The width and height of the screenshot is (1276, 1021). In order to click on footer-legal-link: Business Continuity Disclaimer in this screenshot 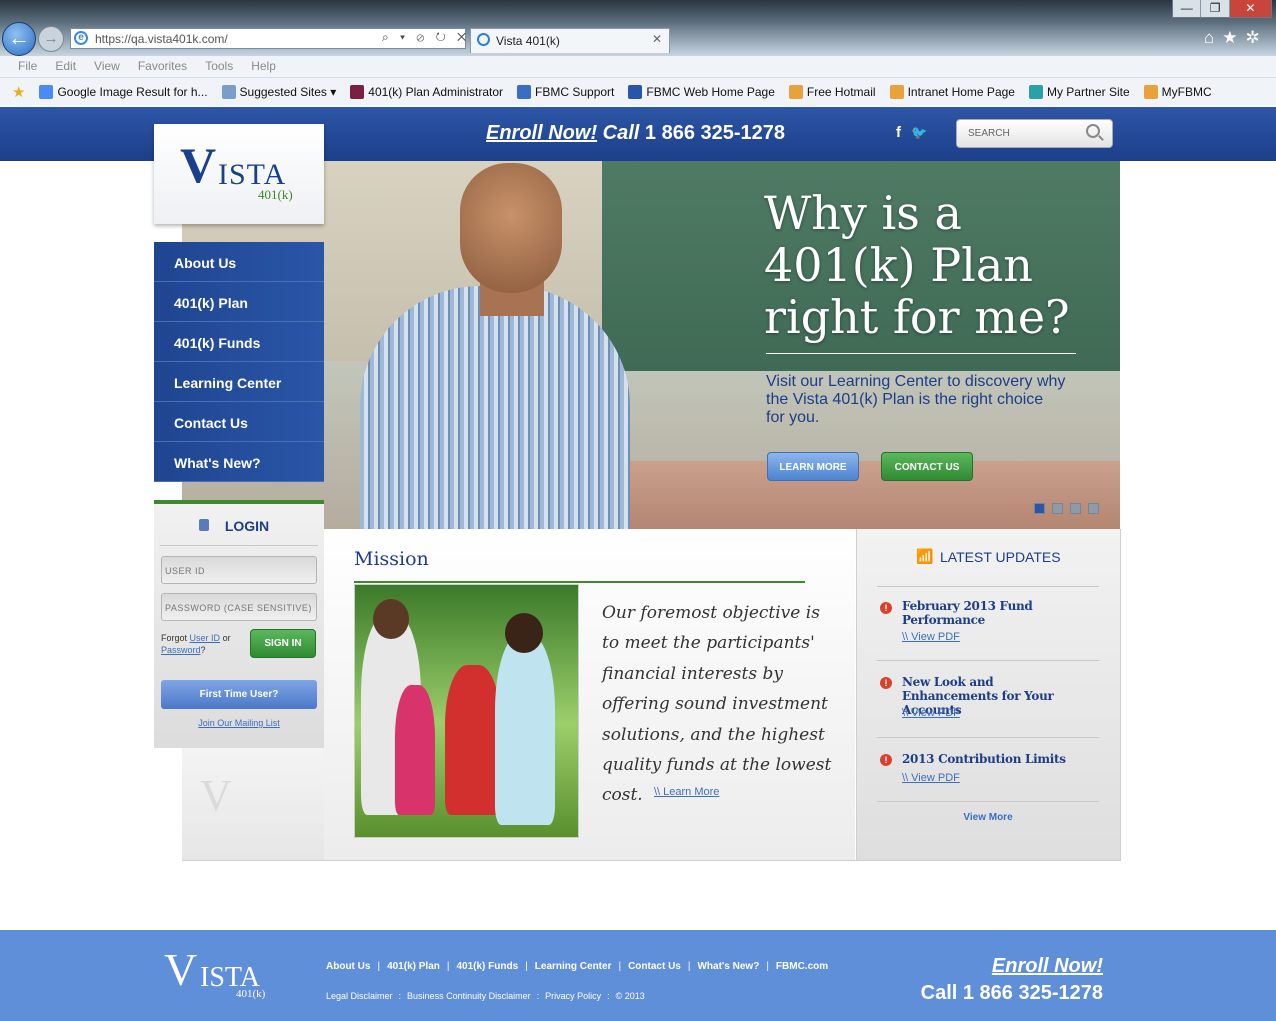, I will do `click(469, 996)`.